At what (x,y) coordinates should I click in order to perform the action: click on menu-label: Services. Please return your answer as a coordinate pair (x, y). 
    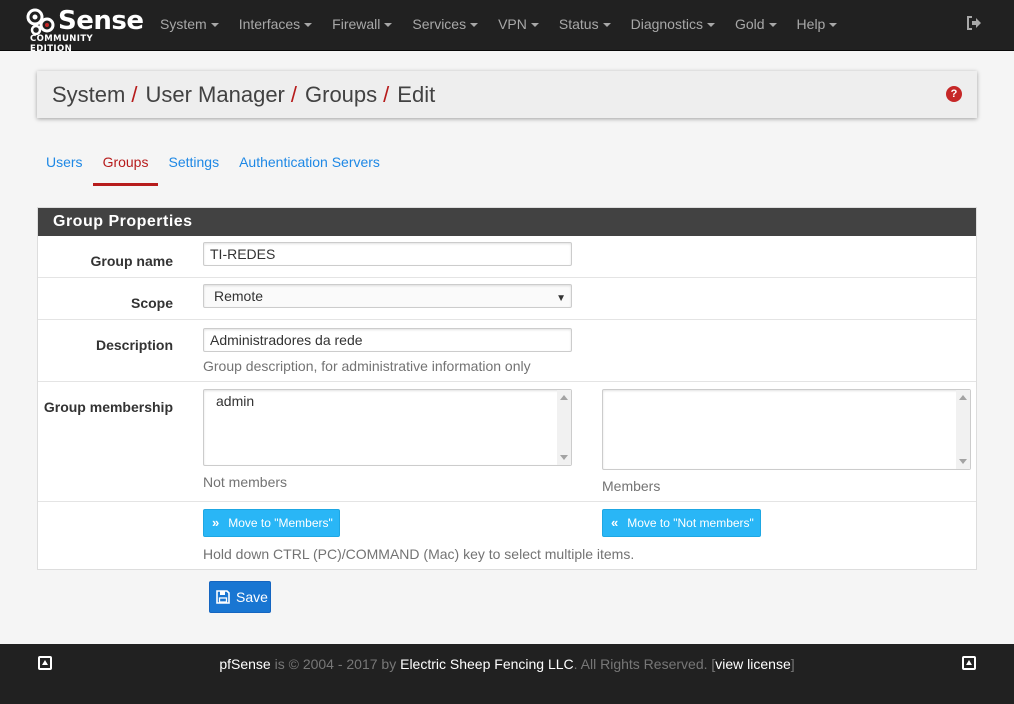
    Looking at the image, I should click on (439, 24).